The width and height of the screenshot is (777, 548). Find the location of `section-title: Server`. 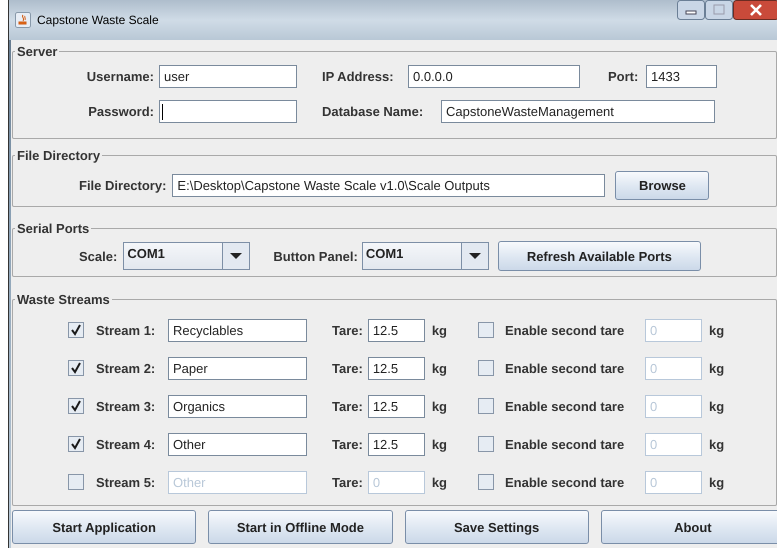

section-title: Server is located at coordinates (37, 51).